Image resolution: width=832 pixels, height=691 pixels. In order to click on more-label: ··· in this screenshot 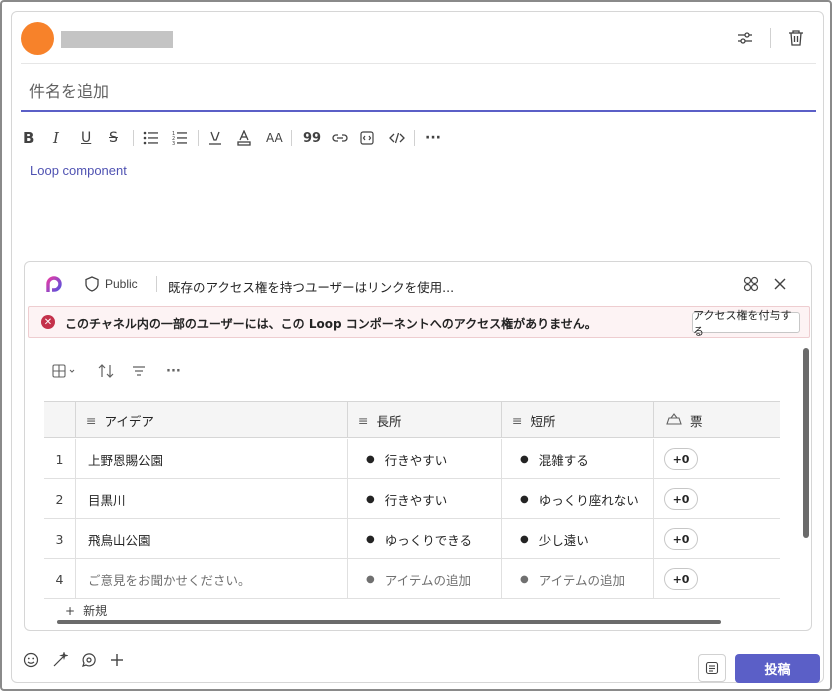, I will do `click(433, 138)`.